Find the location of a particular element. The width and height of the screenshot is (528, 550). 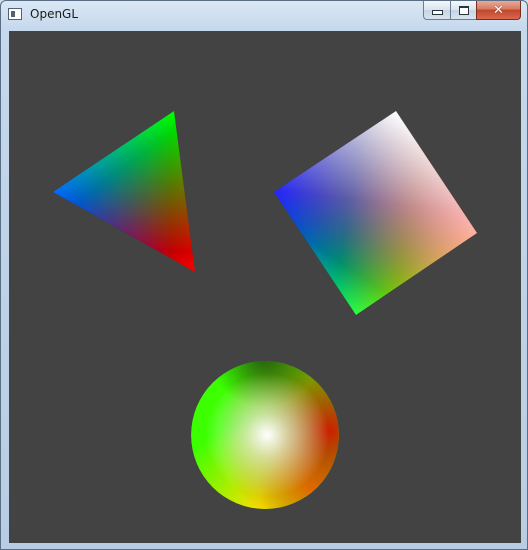

caption-buttons: ✕ is located at coordinates (472, 11).